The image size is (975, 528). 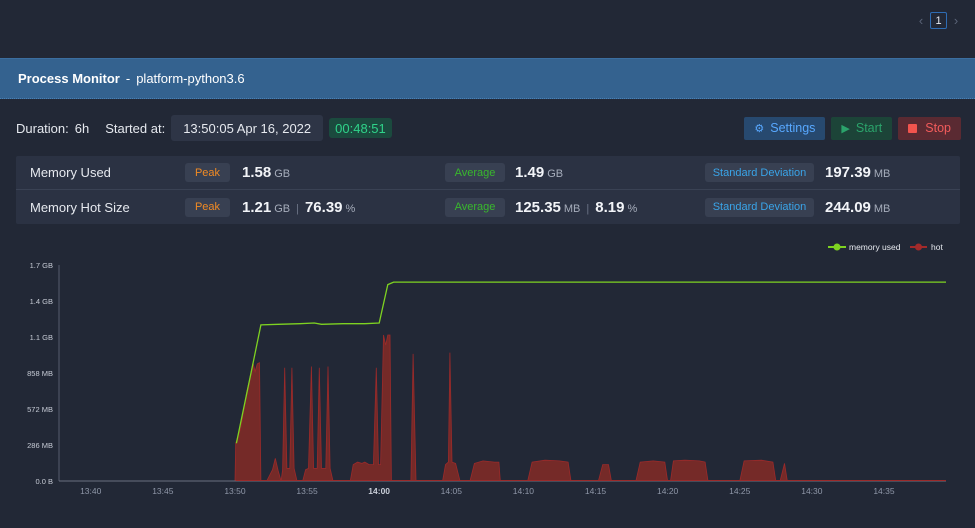 What do you see at coordinates (913, 128) in the screenshot?
I see `stop-icon` at bounding box center [913, 128].